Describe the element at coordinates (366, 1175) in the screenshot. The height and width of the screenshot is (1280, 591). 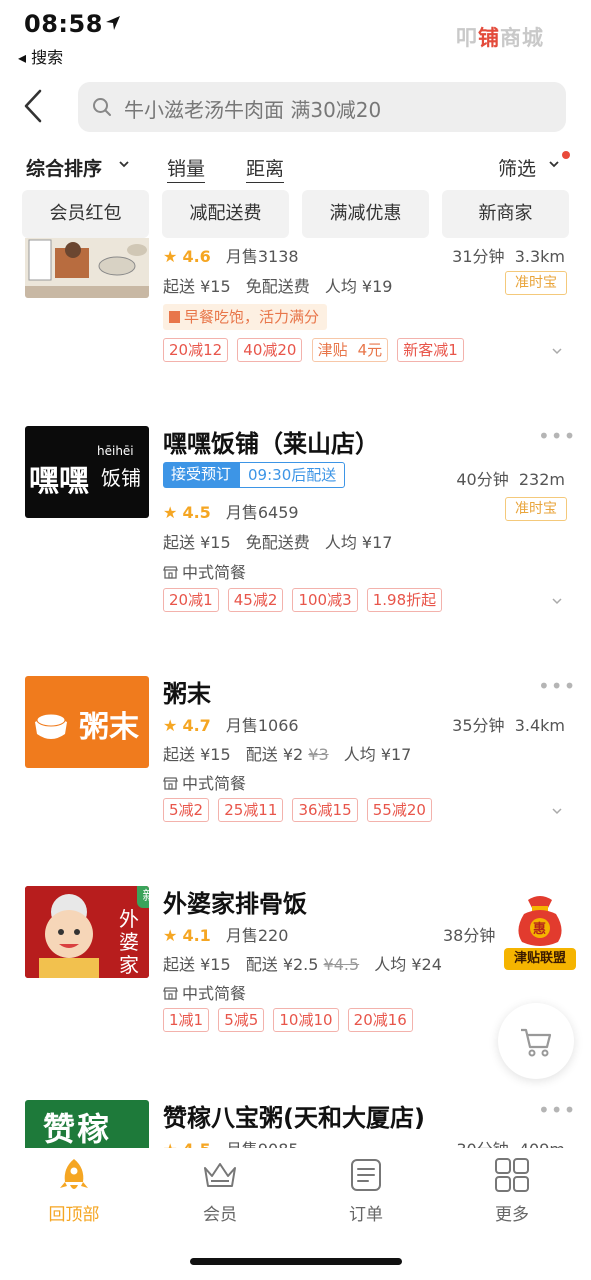
I see `order-list-icon` at that location.